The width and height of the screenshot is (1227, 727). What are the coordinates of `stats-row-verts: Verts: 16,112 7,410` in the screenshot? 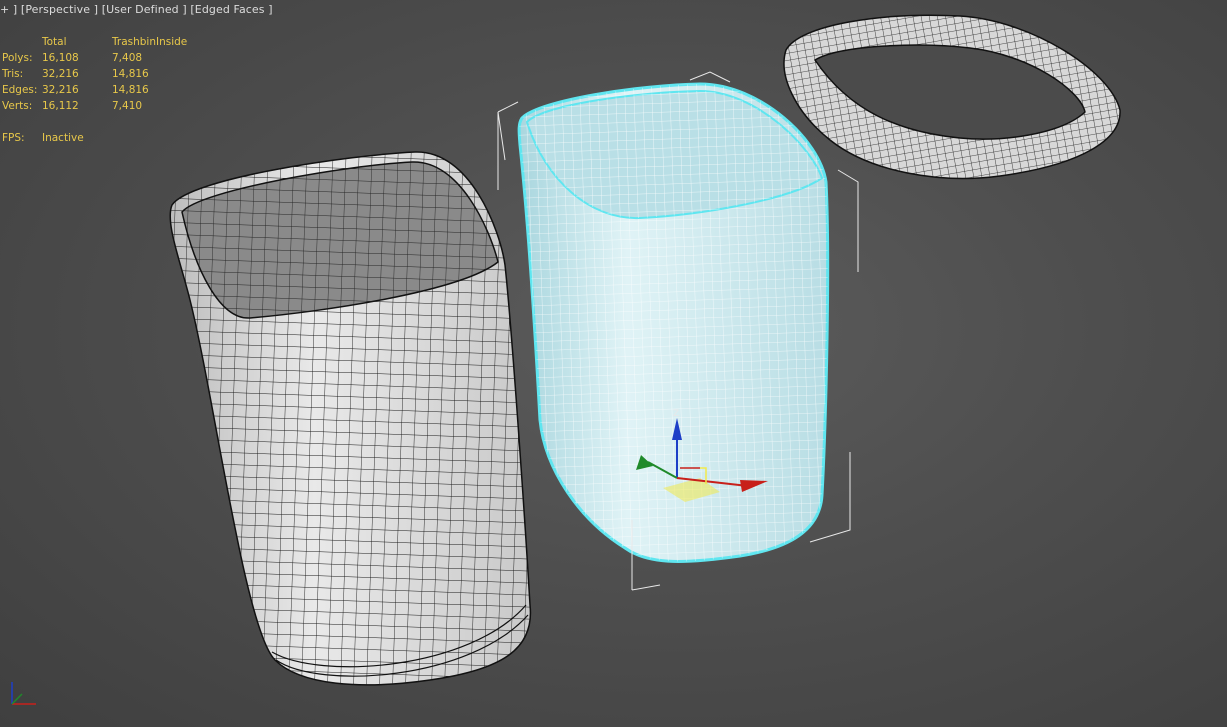 It's located at (102, 106).